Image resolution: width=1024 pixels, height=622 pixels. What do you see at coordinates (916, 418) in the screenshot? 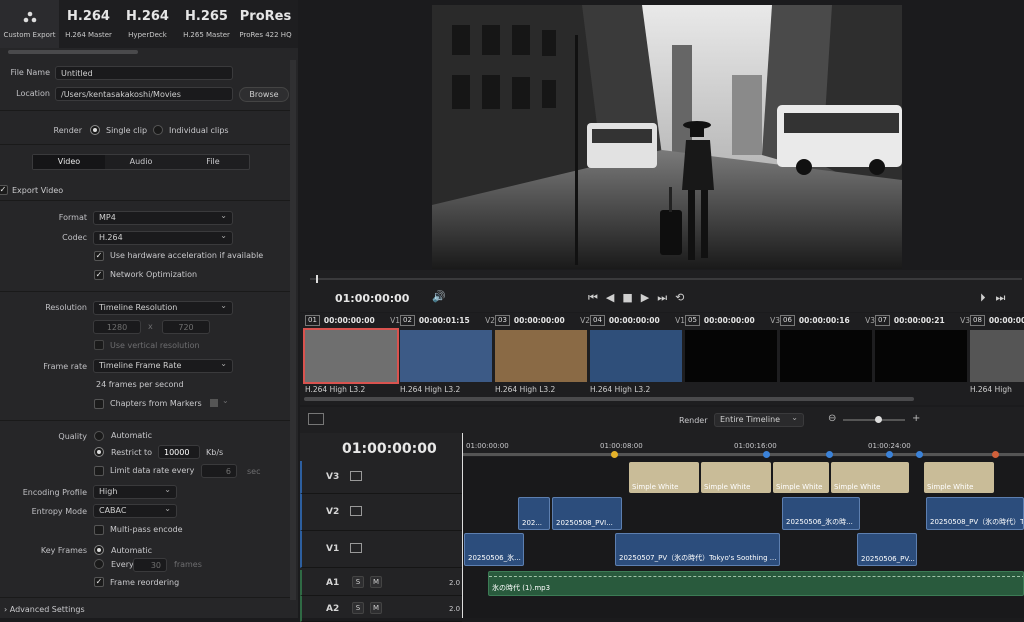
I see `zoom-in-icon: +` at bounding box center [916, 418].